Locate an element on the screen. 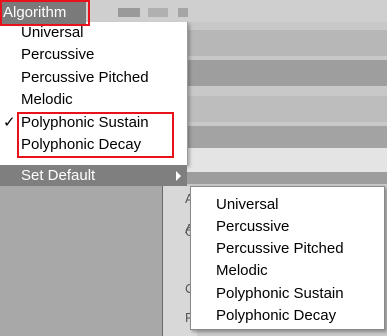  submenu-item-percussive: Percussive is located at coordinates (287, 227).